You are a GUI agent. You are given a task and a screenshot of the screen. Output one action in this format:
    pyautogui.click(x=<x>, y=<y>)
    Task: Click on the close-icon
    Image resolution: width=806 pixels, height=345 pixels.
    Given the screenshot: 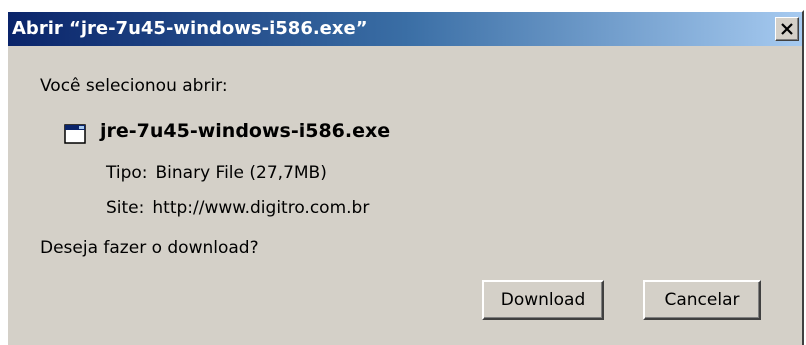 What is the action you would take?
    pyautogui.click(x=787, y=29)
    